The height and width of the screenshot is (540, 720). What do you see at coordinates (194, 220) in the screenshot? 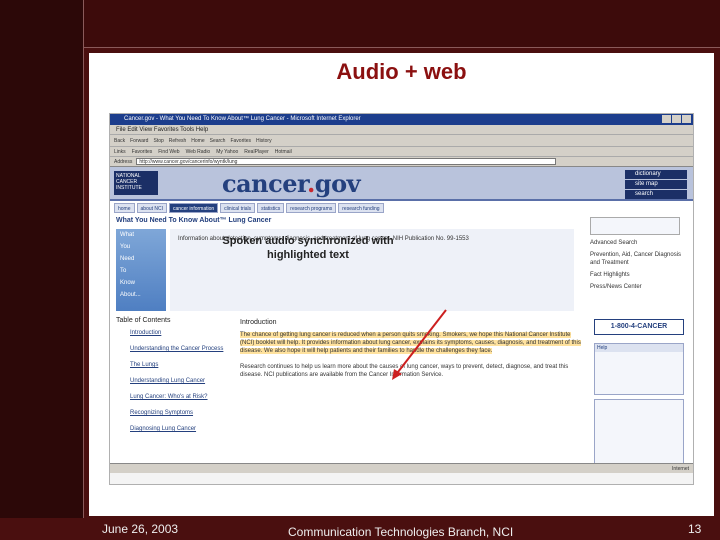
I see `page-heading: What You Need To Know About™ Lung Cancer` at bounding box center [194, 220].